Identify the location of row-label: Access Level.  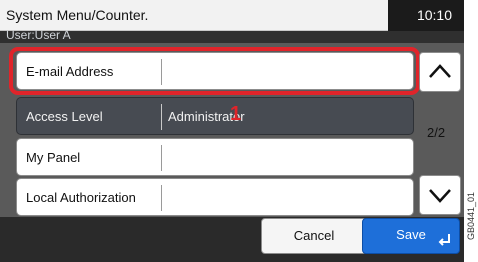
(64, 116).